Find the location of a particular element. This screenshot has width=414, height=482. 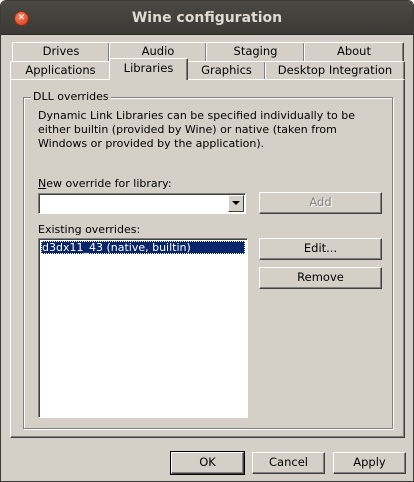

group-legend: DLL overrides is located at coordinates (71, 96).